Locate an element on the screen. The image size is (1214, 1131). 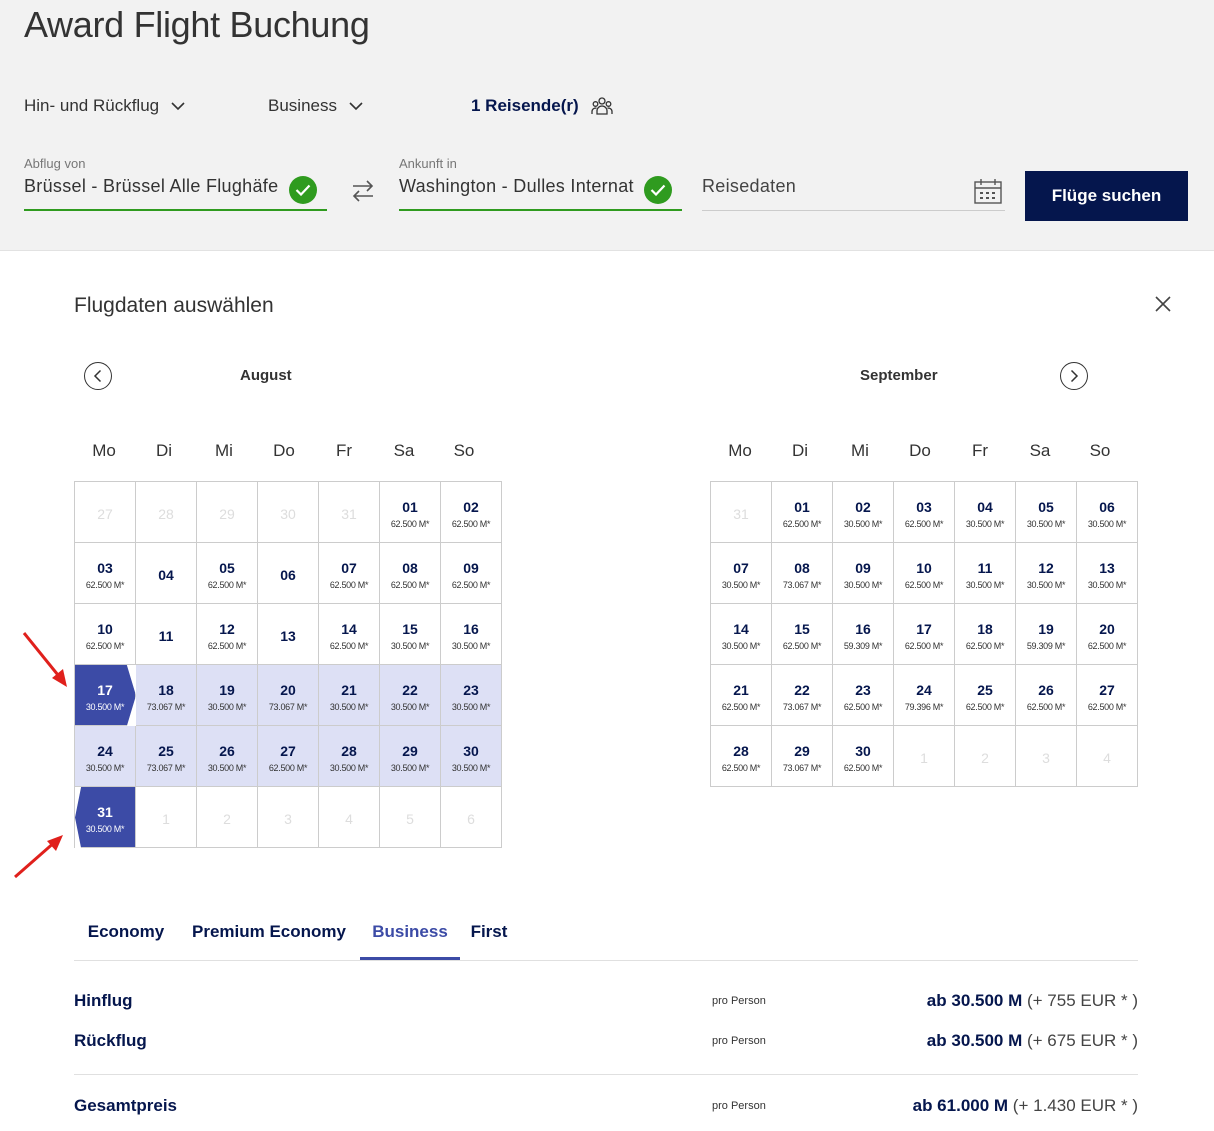
calendar-day: 30 30.500 M* is located at coordinates (471, 756).